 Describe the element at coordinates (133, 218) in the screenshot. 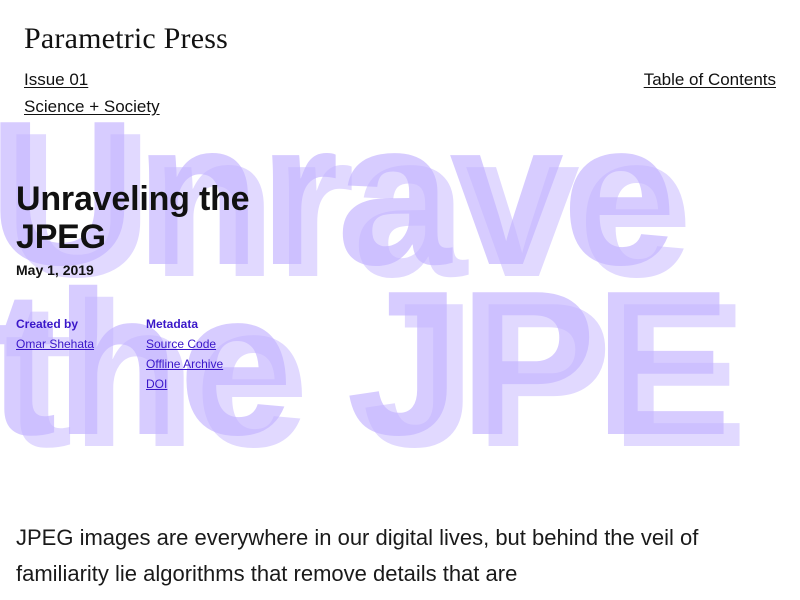

I see `article-title: Unraveling the JPEG` at that location.